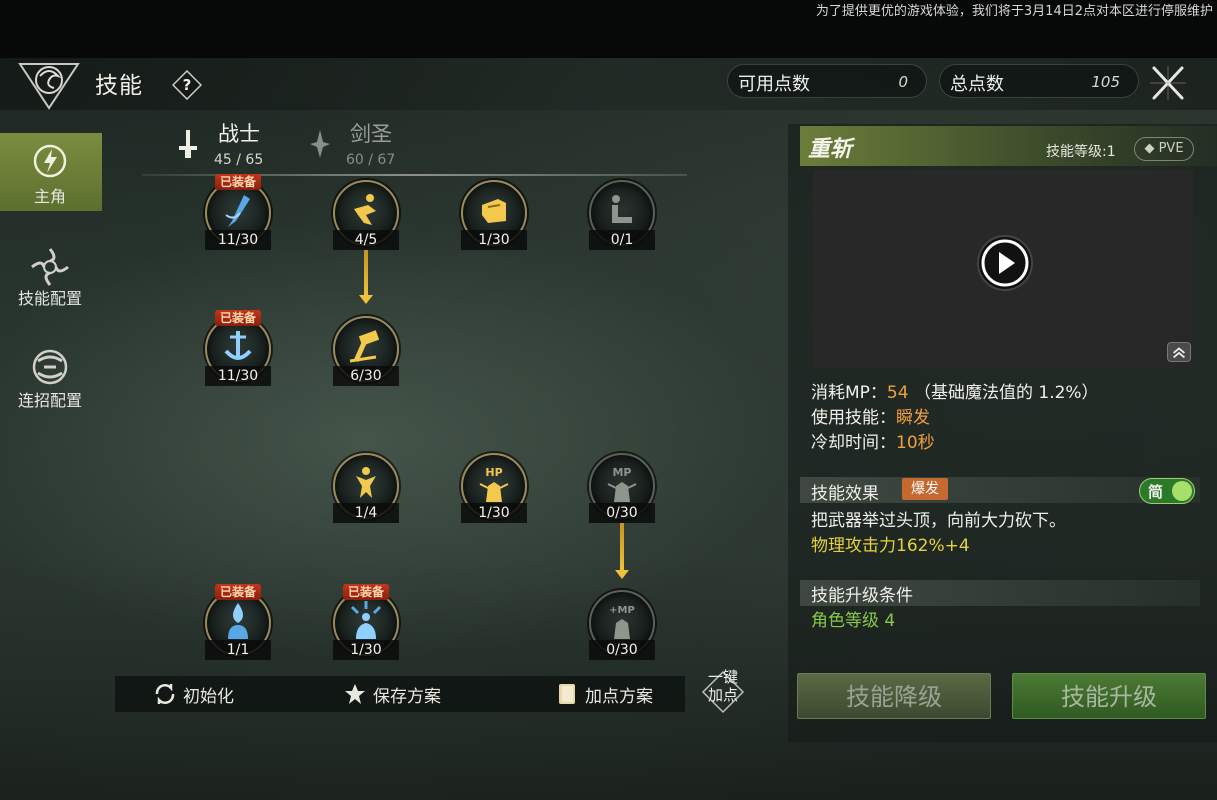 The width and height of the screenshot is (1217, 800). What do you see at coordinates (915, 443) in the screenshot?
I see `cooldown-value: 10秒` at bounding box center [915, 443].